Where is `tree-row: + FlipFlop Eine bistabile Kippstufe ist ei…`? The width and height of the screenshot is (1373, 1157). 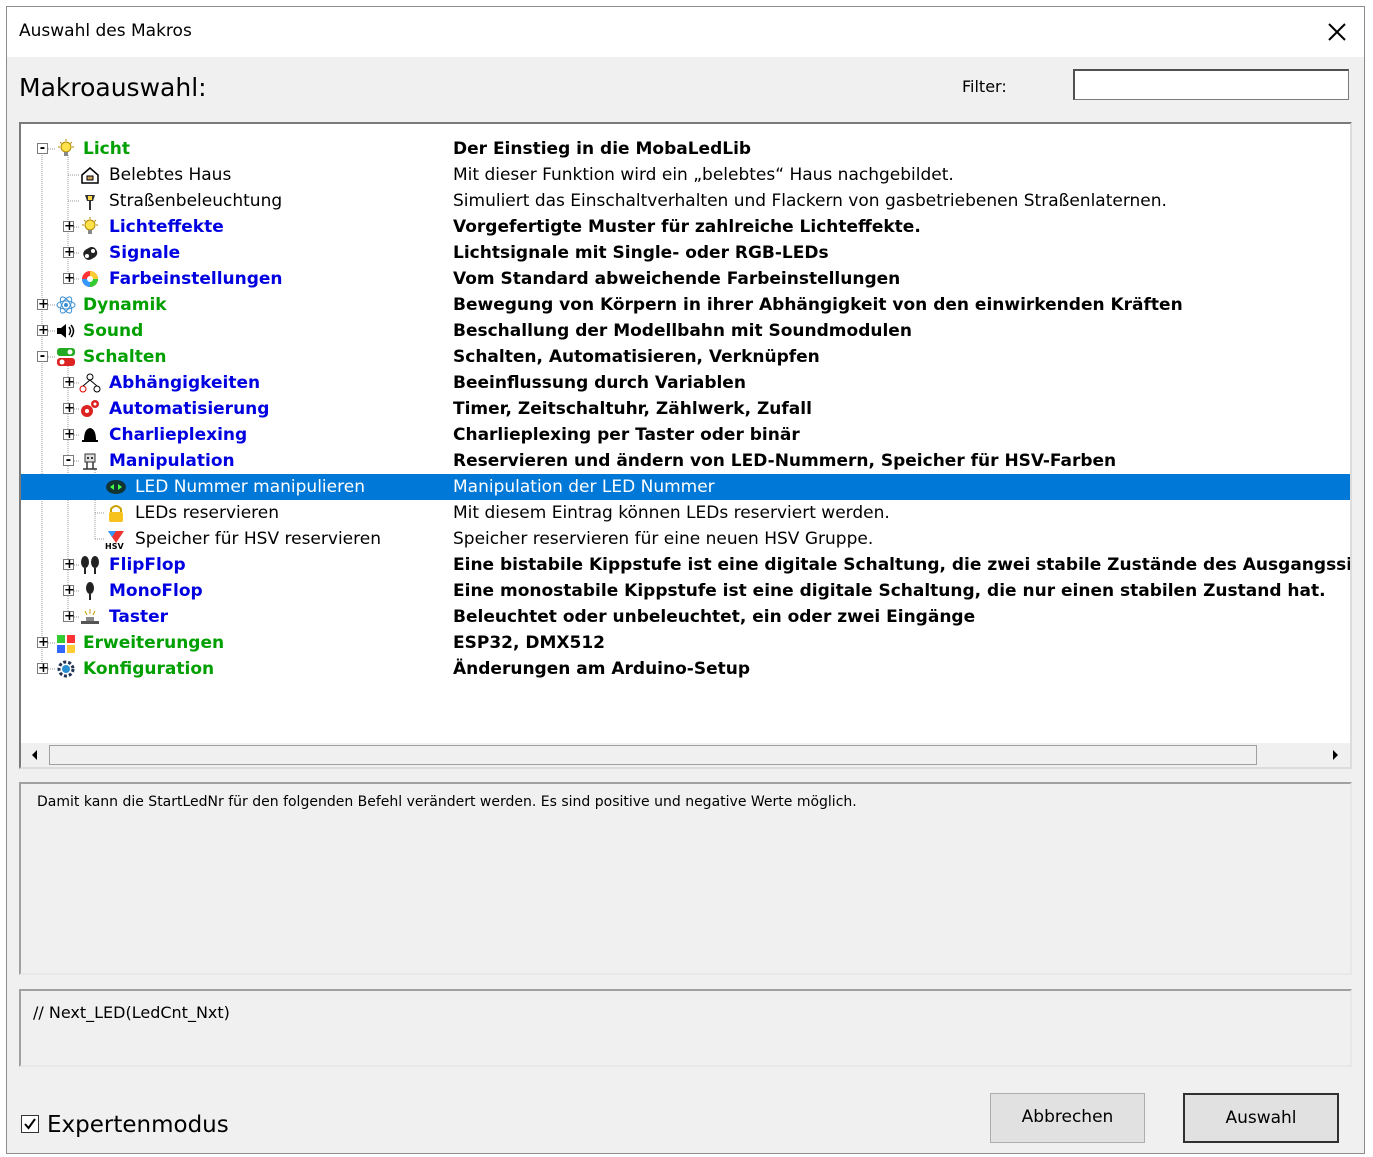
tree-row: + FlipFlop Eine bistabile Kippstufe ist ei… is located at coordinates (686, 565).